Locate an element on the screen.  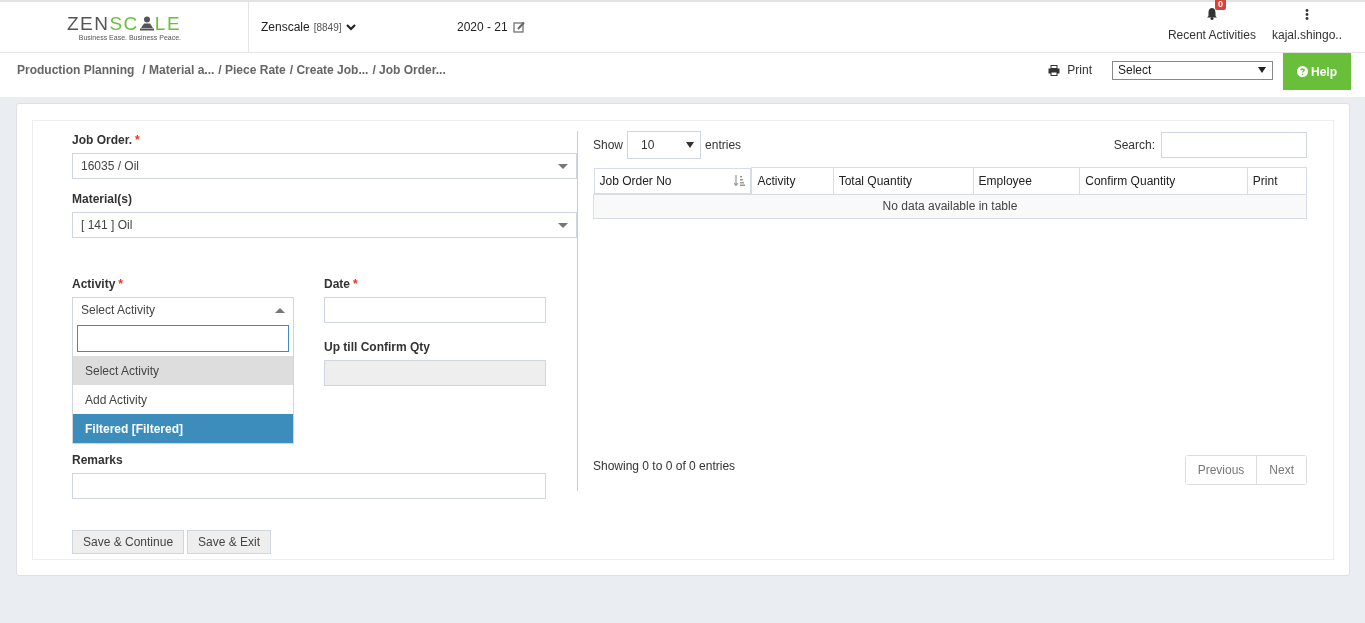
field-label: Remarks is located at coordinates (97, 460).